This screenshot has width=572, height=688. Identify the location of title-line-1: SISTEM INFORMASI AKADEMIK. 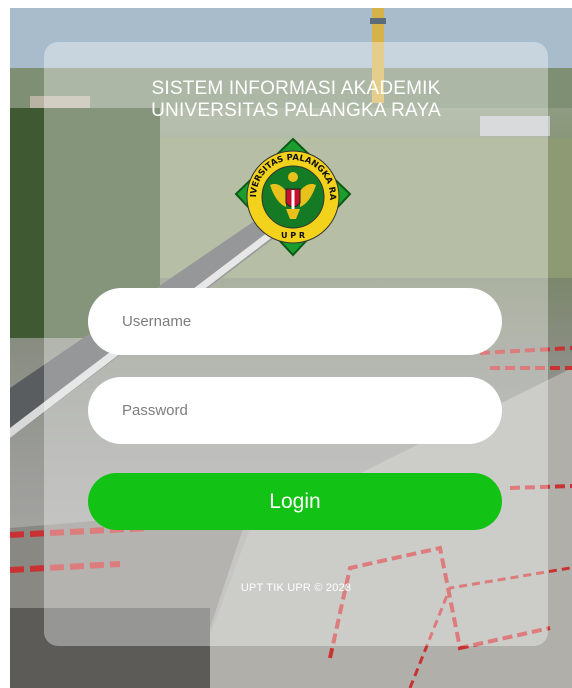
(296, 88).